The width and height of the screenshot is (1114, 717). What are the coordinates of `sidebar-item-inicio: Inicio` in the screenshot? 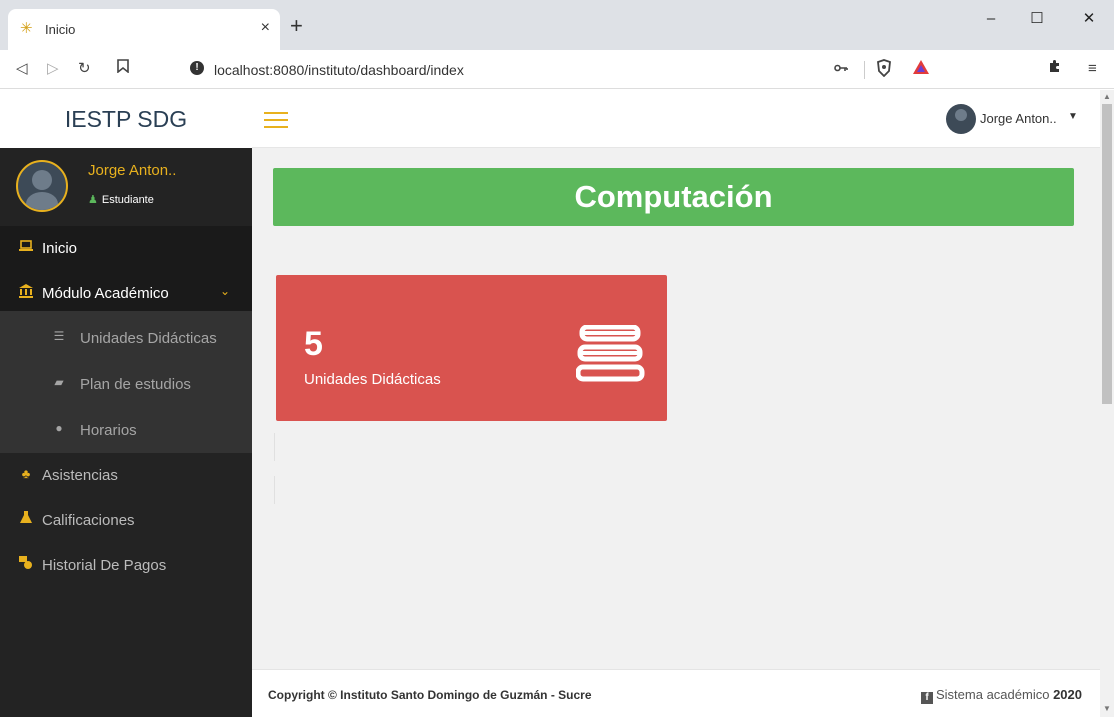 It's located at (126, 248).